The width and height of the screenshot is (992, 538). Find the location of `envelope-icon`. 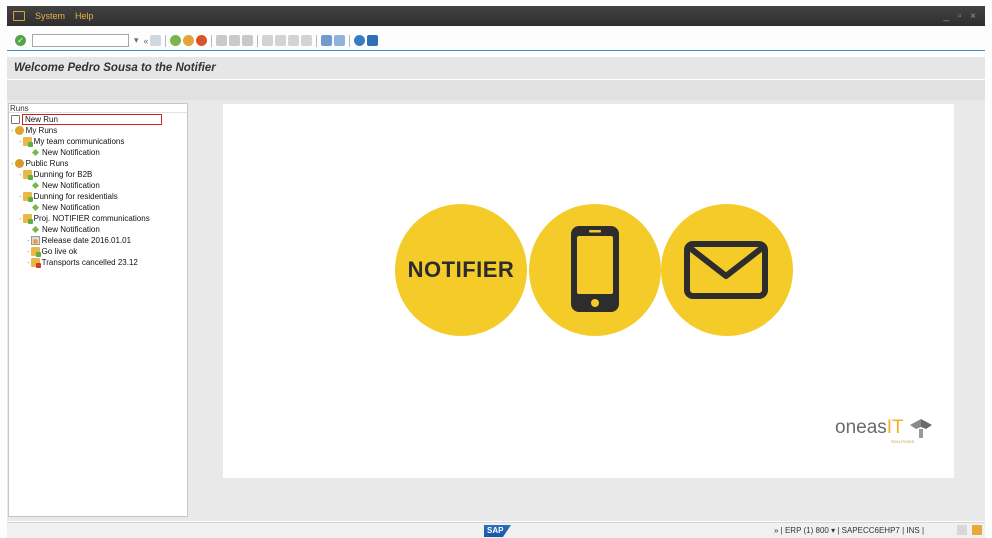

envelope-icon is located at coordinates (726, 270).